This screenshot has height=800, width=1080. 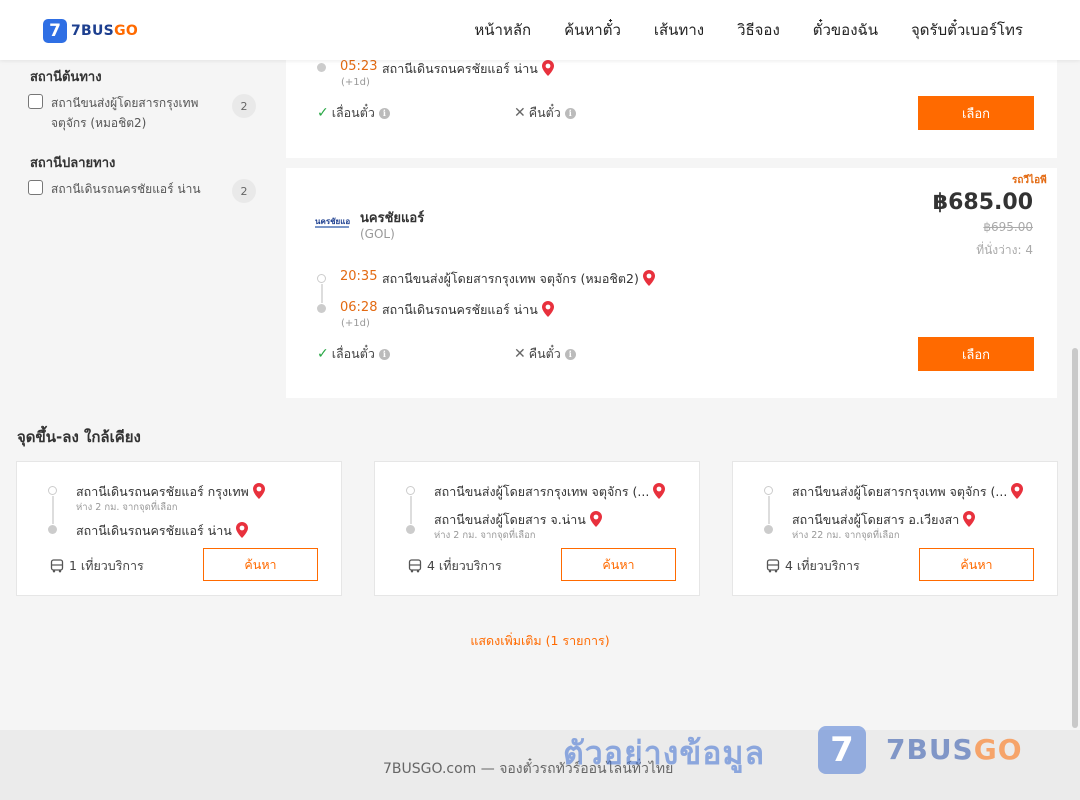 What do you see at coordinates (126, 189) in the screenshot?
I see `dest-filter-label: สถานีเดินรถนครชัยแอร์ น่าน` at bounding box center [126, 189].